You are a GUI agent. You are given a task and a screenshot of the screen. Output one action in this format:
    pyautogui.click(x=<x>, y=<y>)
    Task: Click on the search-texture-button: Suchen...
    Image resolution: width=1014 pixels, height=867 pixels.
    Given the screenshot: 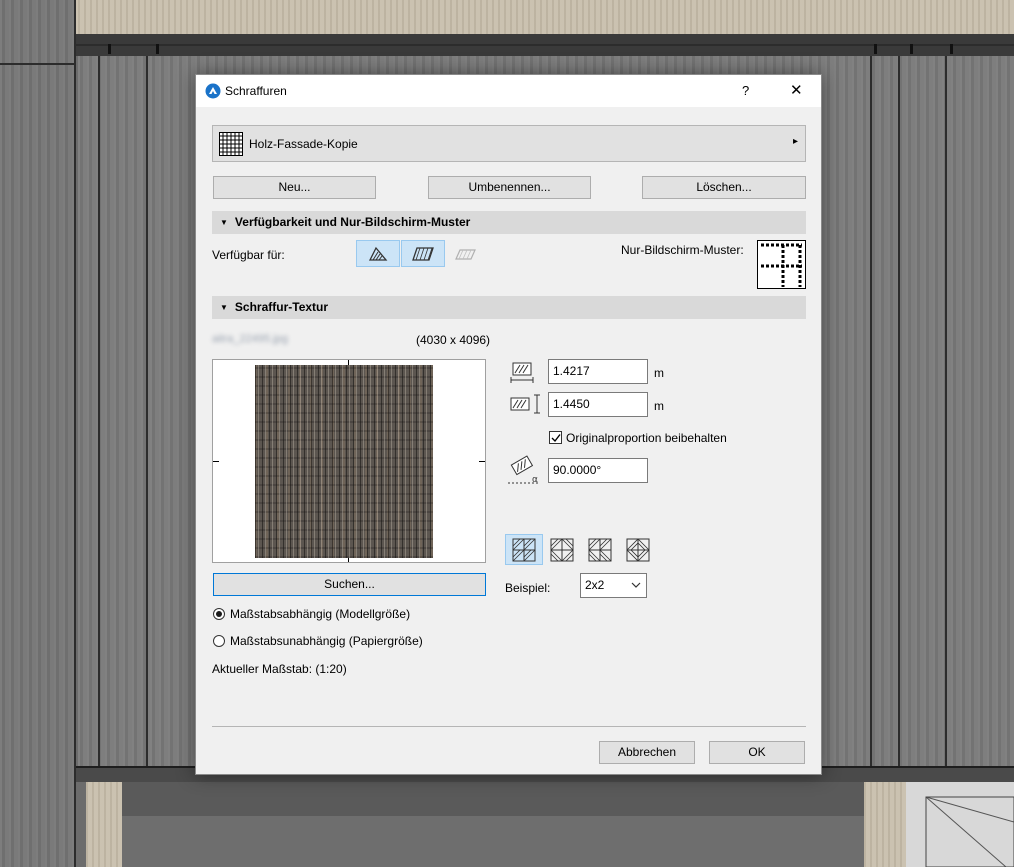 What is the action you would take?
    pyautogui.click(x=349, y=584)
    